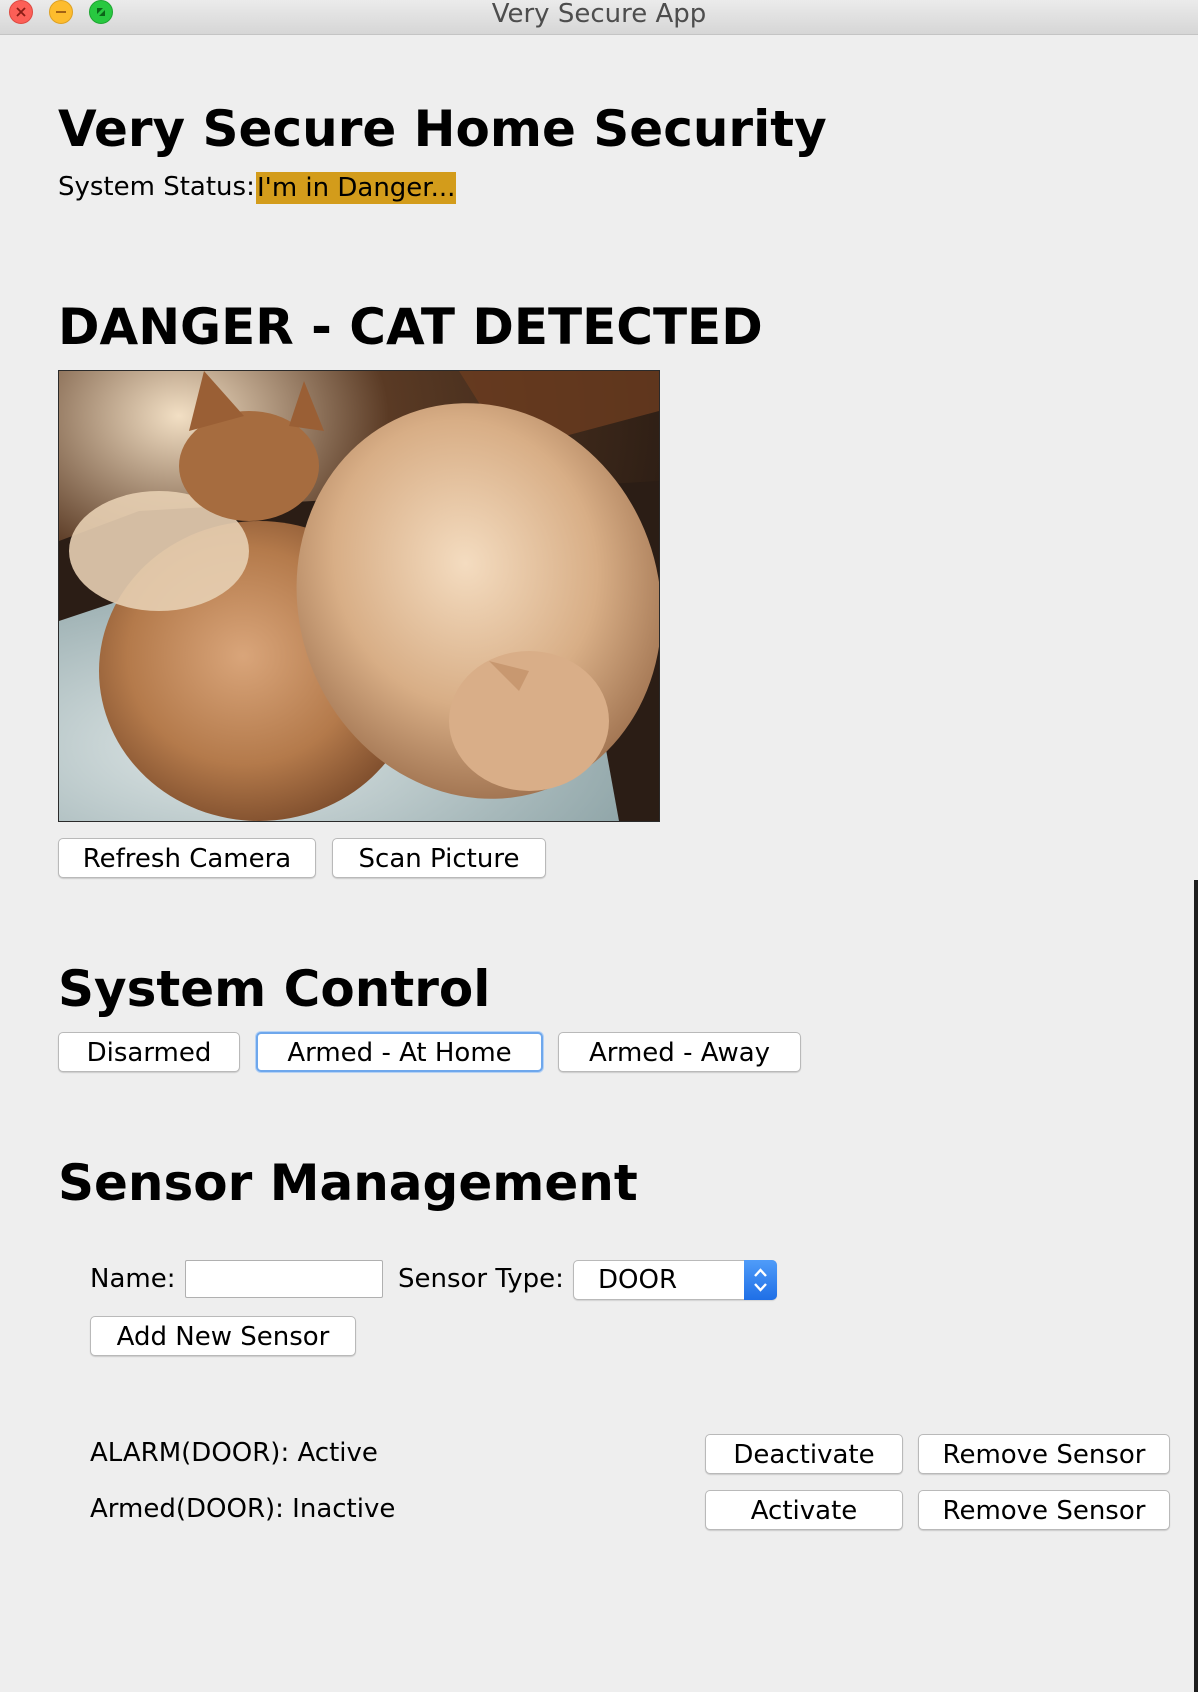 The width and height of the screenshot is (1198, 1692). What do you see at coordinates (804, 1510) in the screenshot?
I see `activate-sensor-button: Activate` at bounding box center [804, 1510].